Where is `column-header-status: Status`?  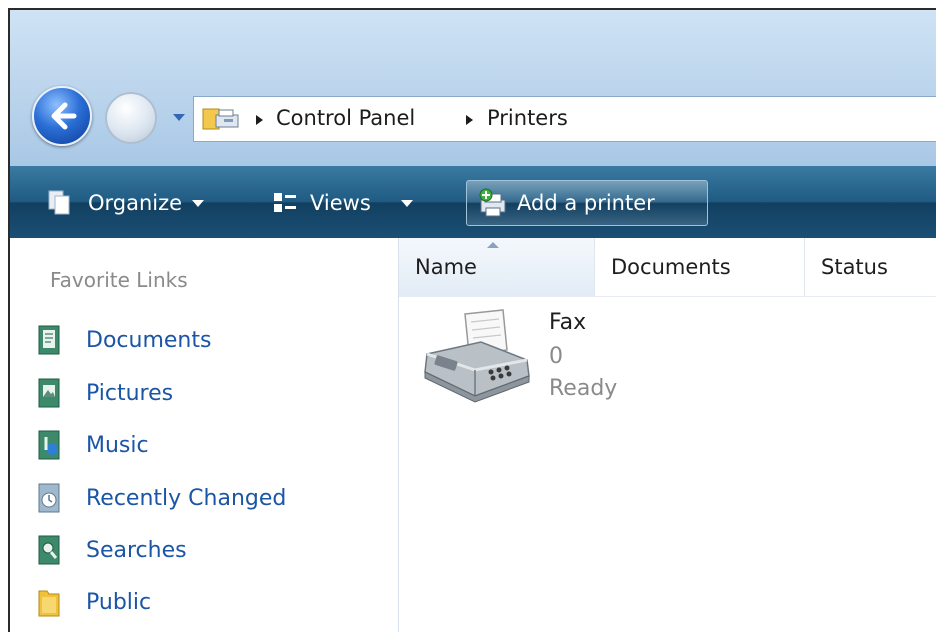
column-header-status: Status is located at coordinates (870, 267).